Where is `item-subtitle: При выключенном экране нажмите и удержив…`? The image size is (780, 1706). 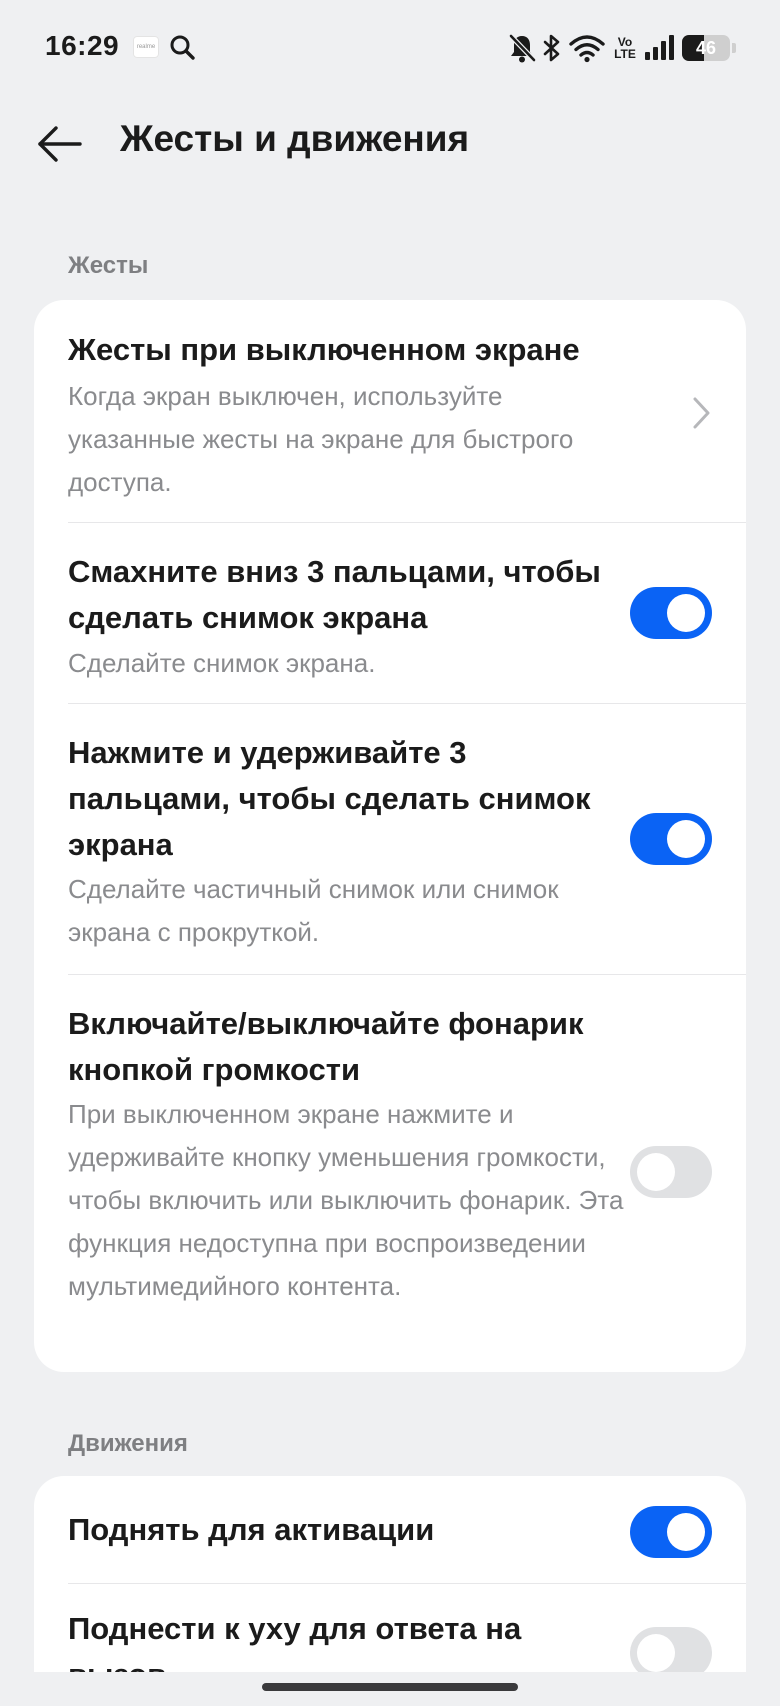
item-subtitle: При выключенном экране нажмите и удержив… is located at coordinates (346, 1200).